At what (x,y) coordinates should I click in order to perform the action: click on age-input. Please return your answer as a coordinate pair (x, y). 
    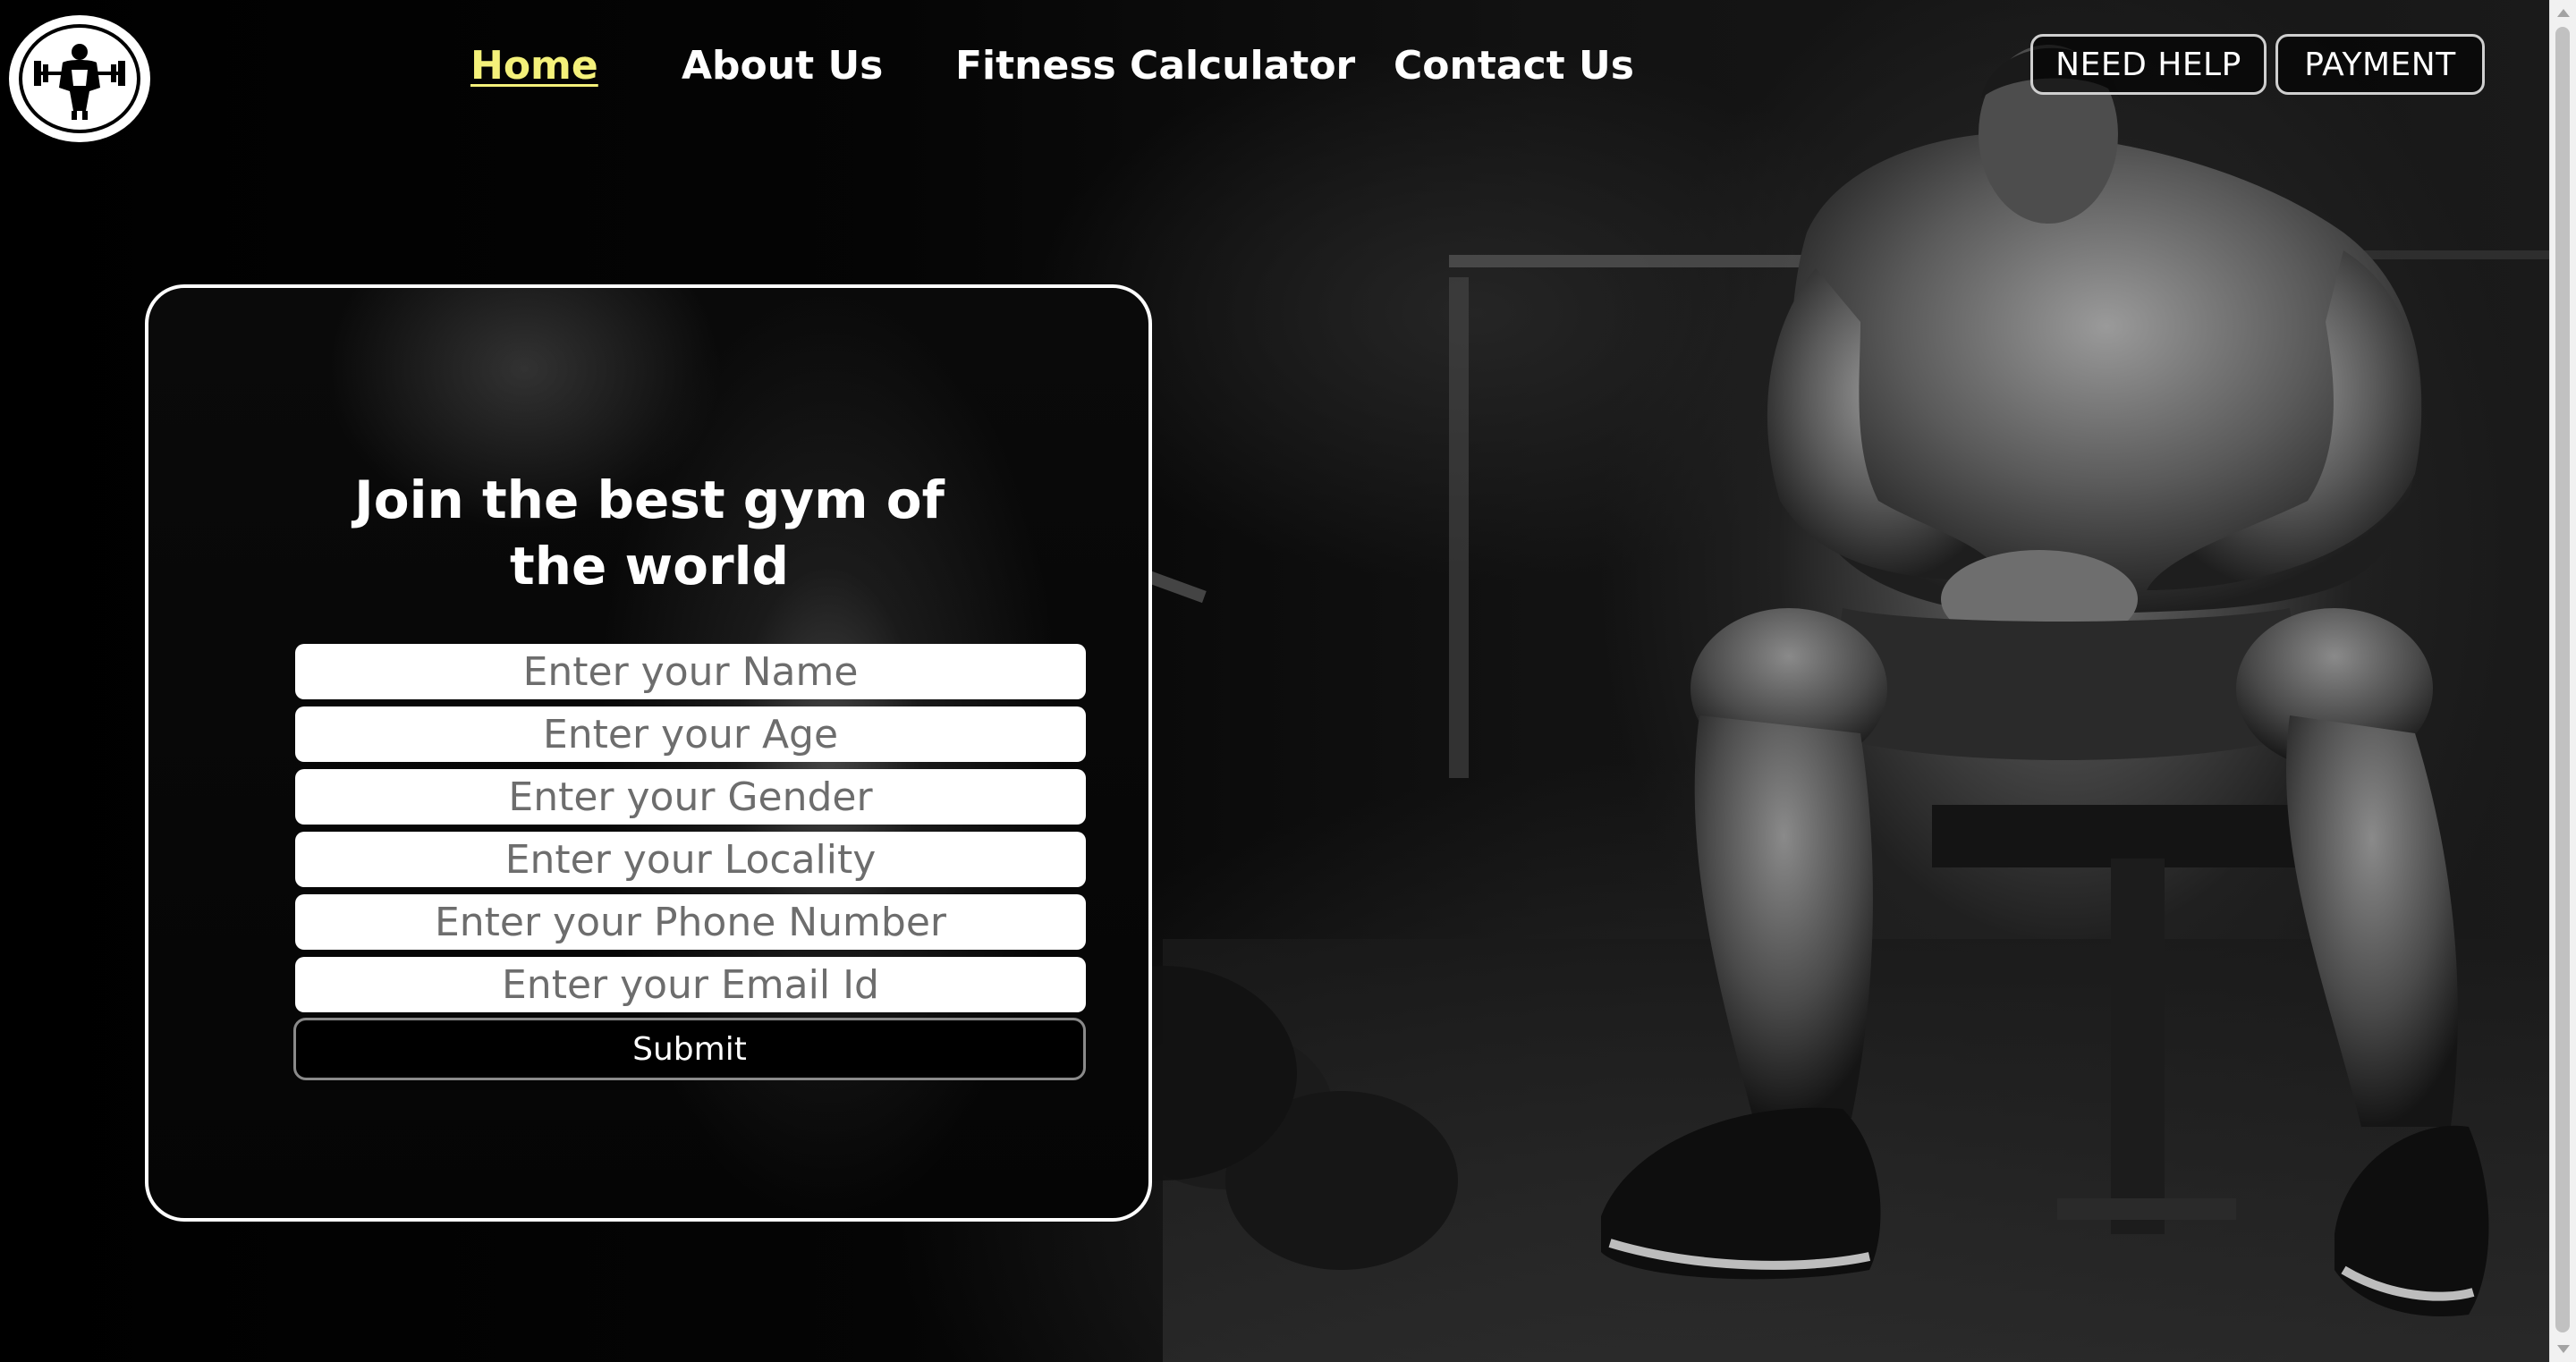
    Looking at the image, I should click on (690, 734).